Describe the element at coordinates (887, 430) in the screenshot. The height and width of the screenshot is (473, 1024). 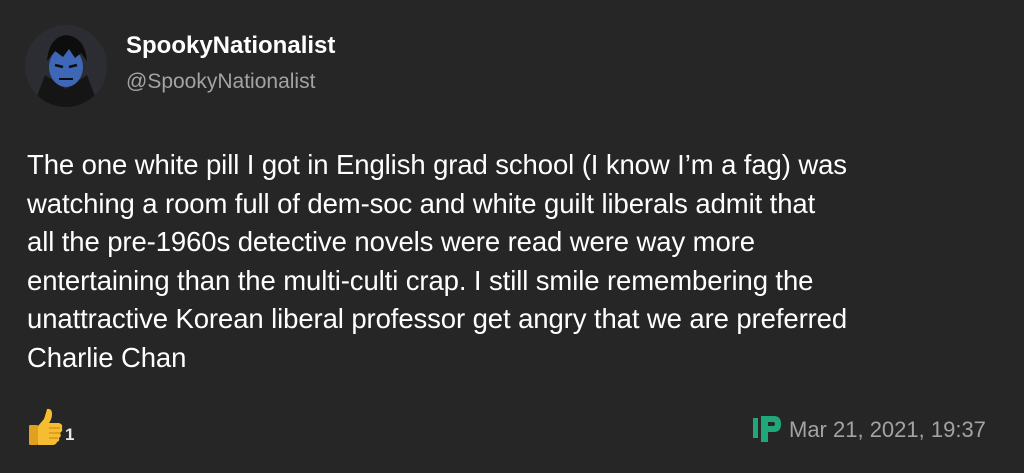
I see `post-timestamp: Mar 21, 2021, 19:37` at that location.